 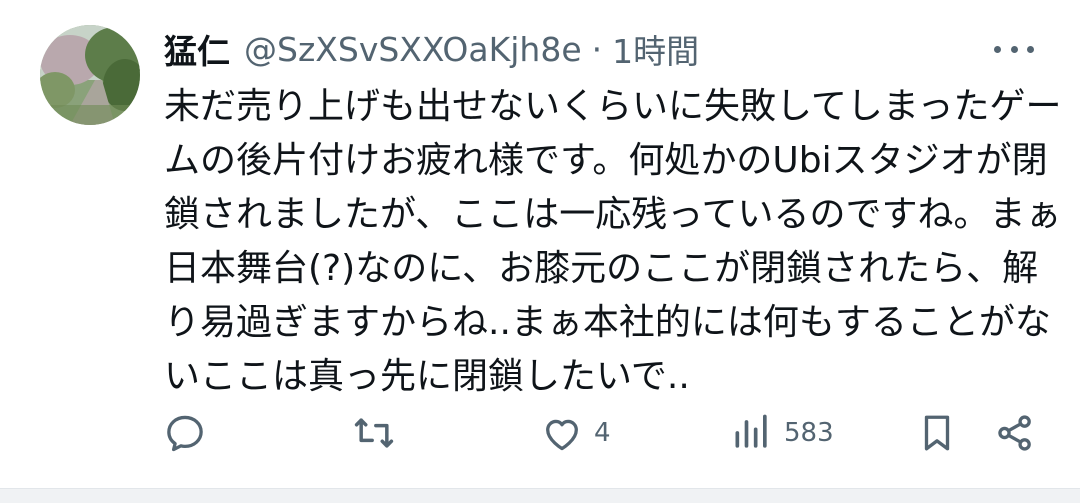 I want to click on views-button: 583, so click(x=782, y=433).